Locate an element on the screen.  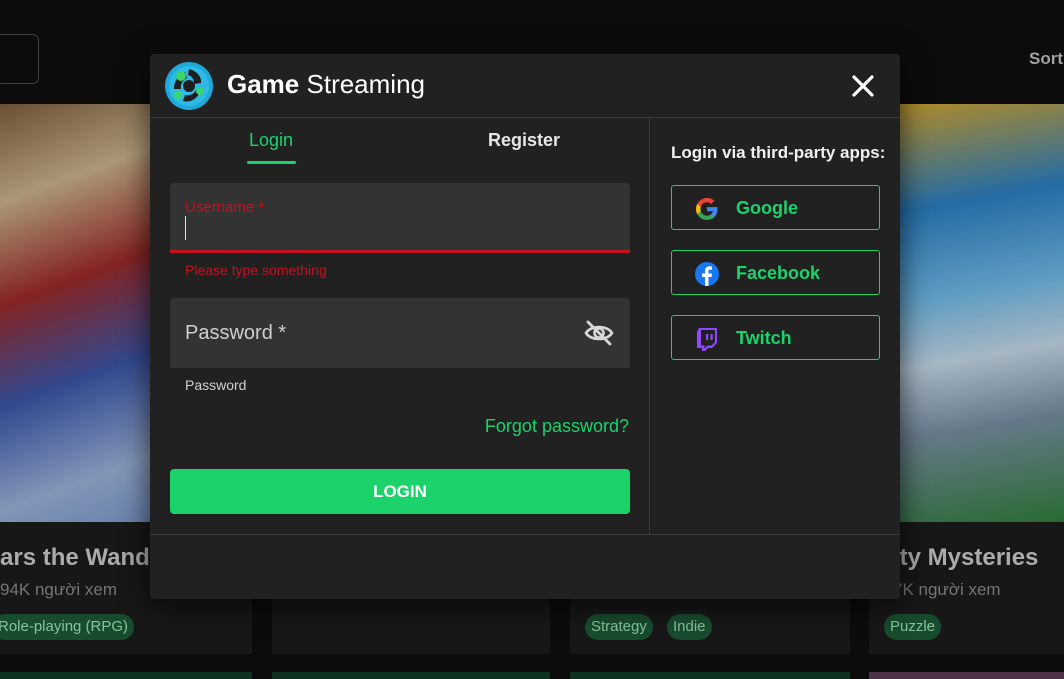
app-logo-icon is located at coordinates (189, 86).